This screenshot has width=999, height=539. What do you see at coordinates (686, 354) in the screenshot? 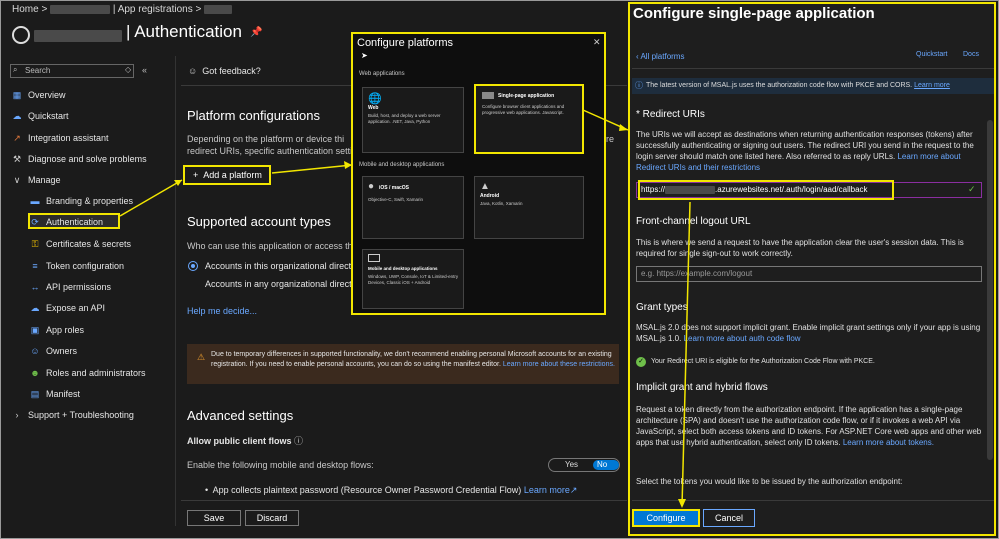
I see `arrow-uri-to-configure` at bounding box center [686, 354].